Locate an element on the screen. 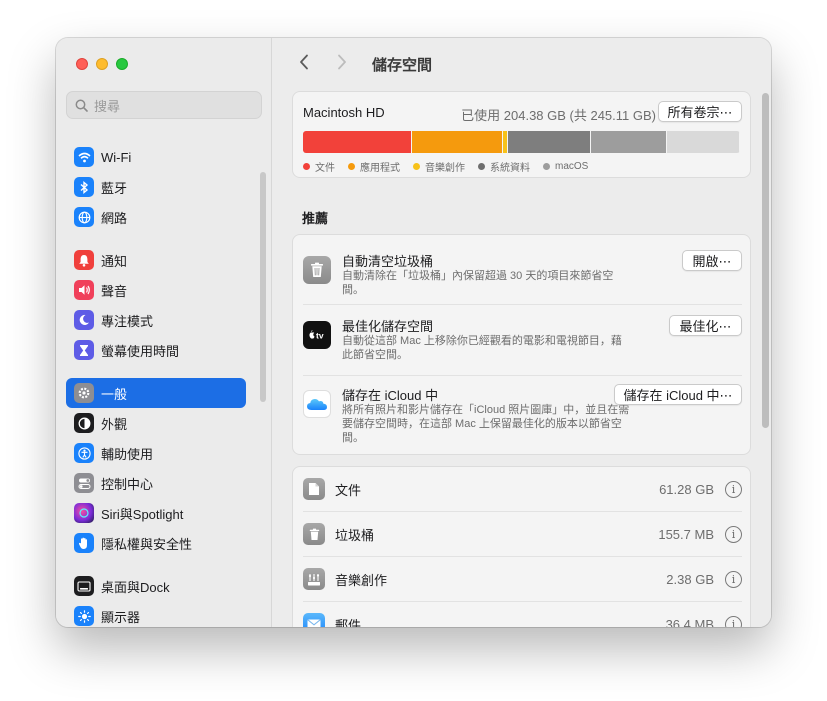 The height and width of the screenshot is (701, 827). recommendation-title: 自動清空垃圾桶 is located at coordinates (388, 261).